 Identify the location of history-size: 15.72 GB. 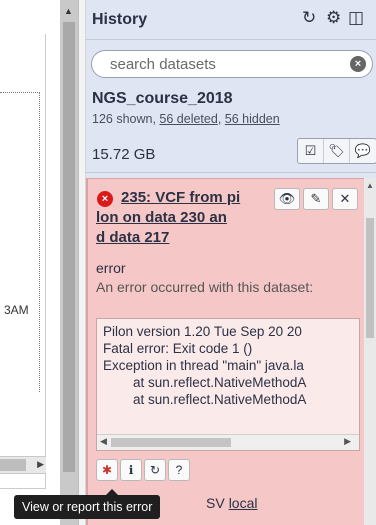
(124, 154).